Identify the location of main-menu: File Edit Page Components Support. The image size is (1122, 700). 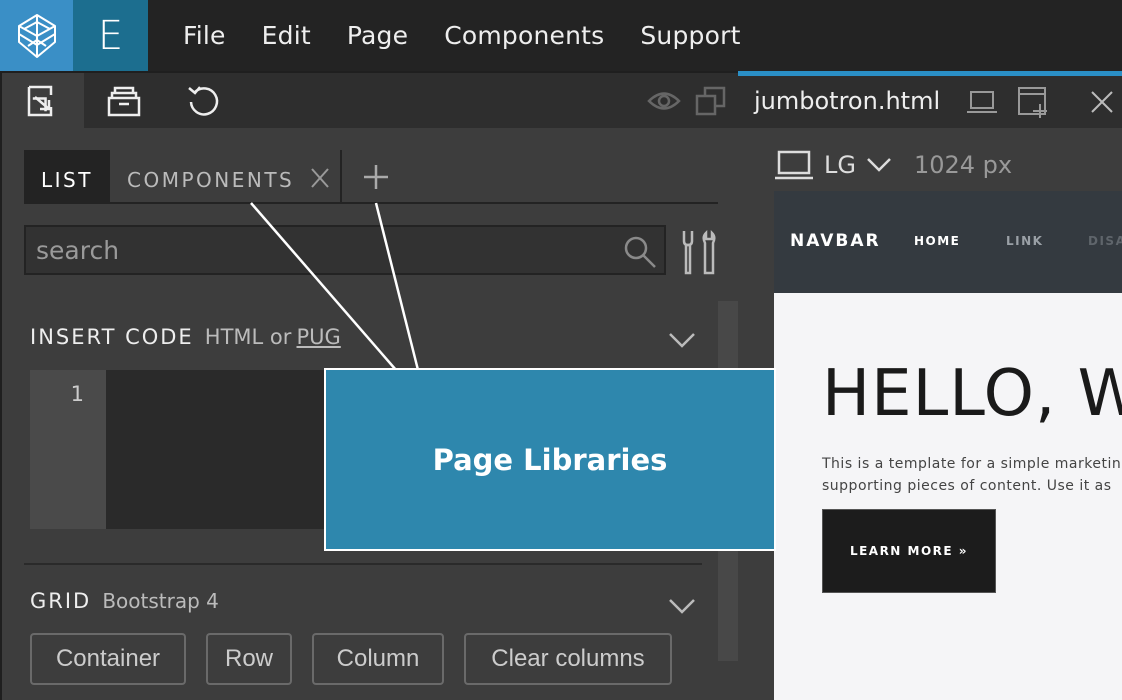
(462, 35).